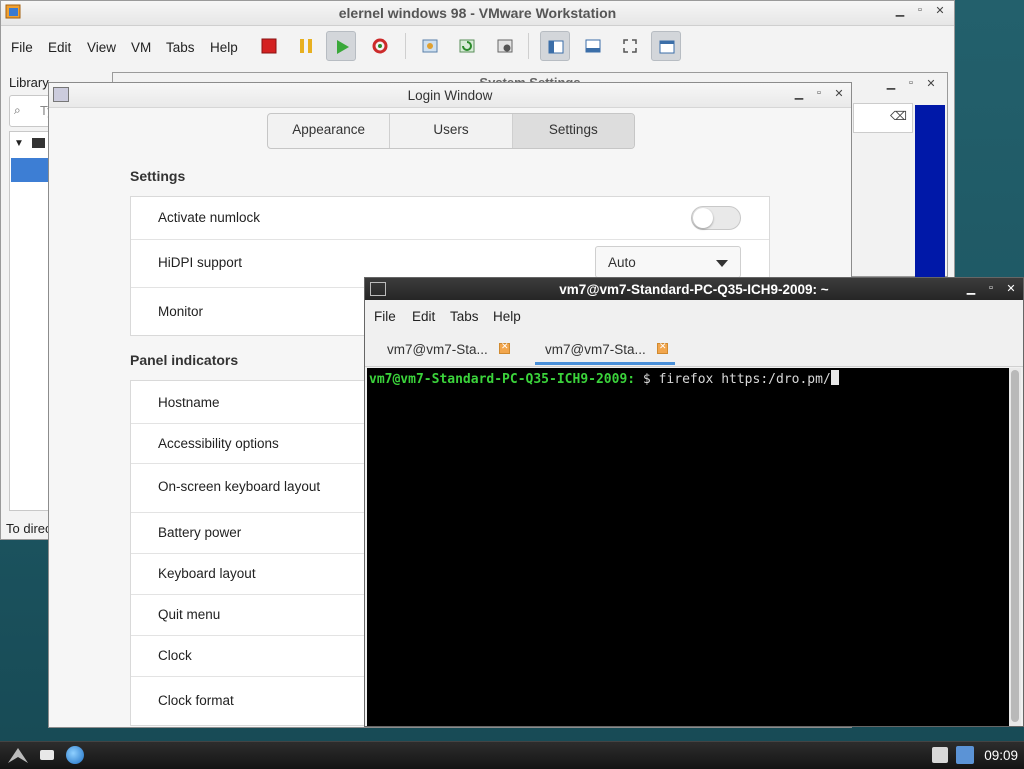  I want to click on pause-icon, so click(306, 46).